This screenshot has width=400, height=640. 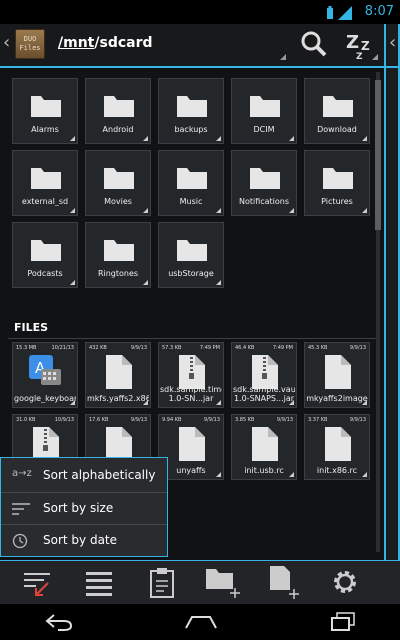 I want to click on path-root: /mnt, so click(x=76, y=43).